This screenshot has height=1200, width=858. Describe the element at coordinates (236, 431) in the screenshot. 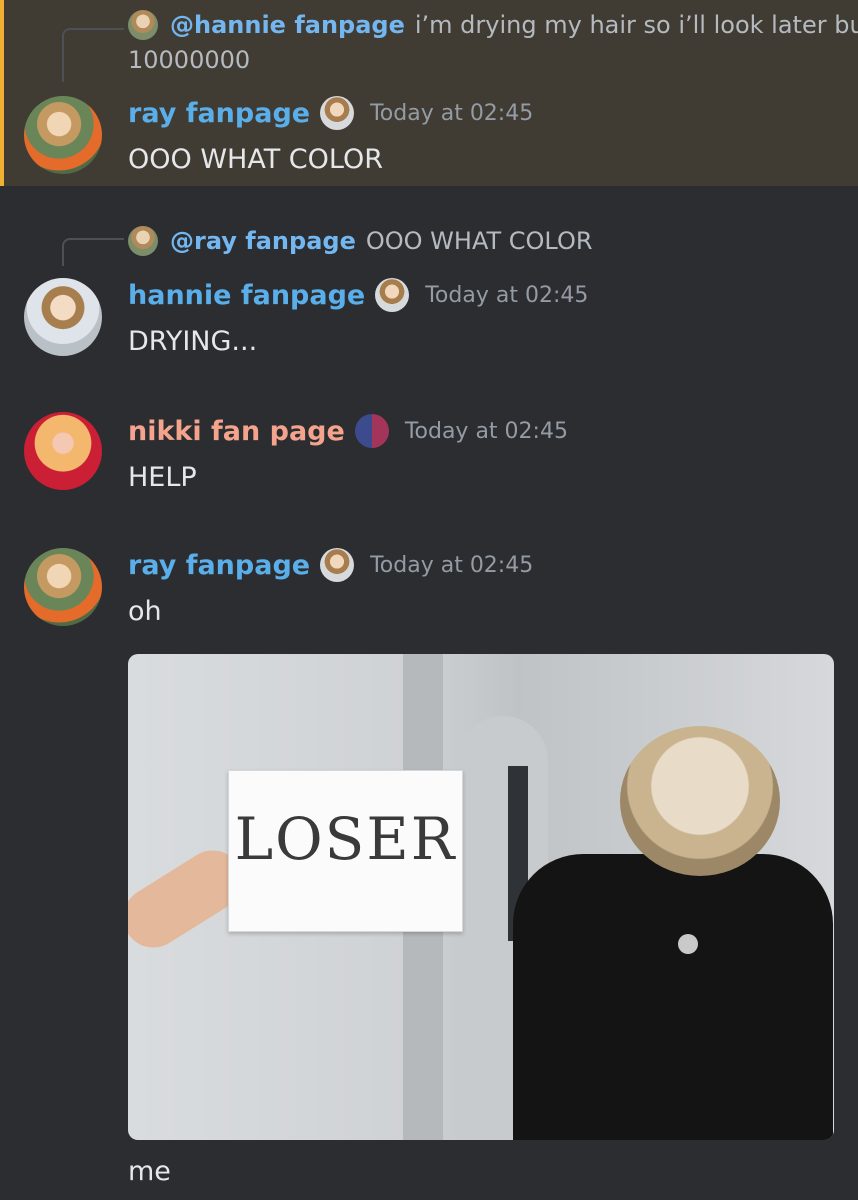

I see `username: nikki fan page` at that location.